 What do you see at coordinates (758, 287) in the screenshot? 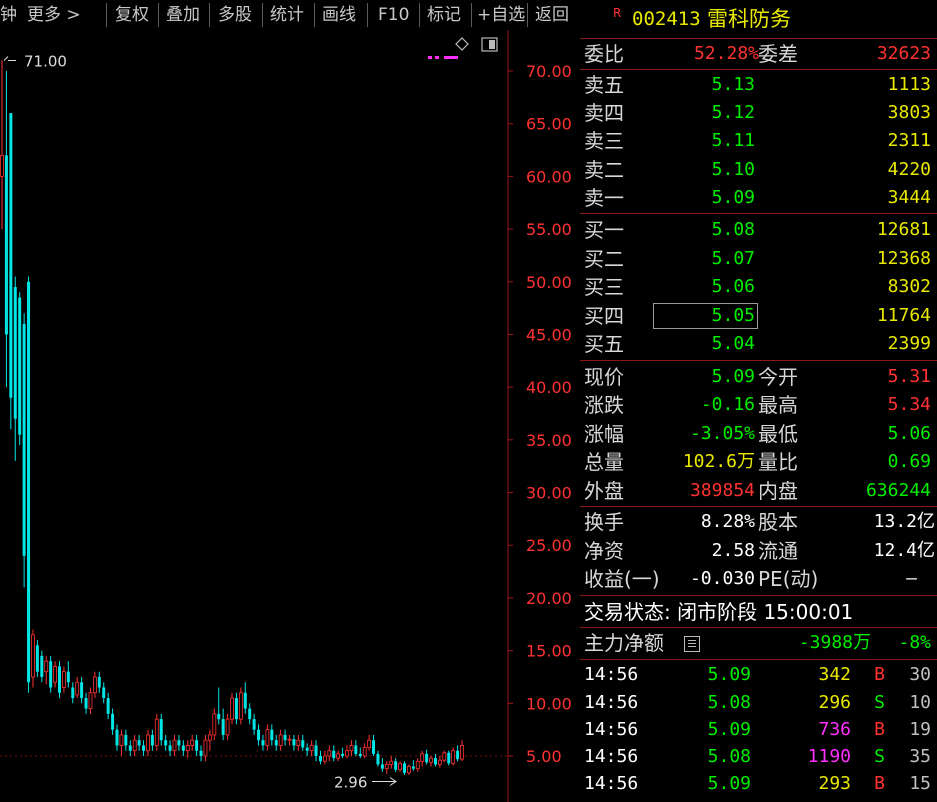
I see `buy-row: 买三 5.06 8302` at bounding box center [758, 287].